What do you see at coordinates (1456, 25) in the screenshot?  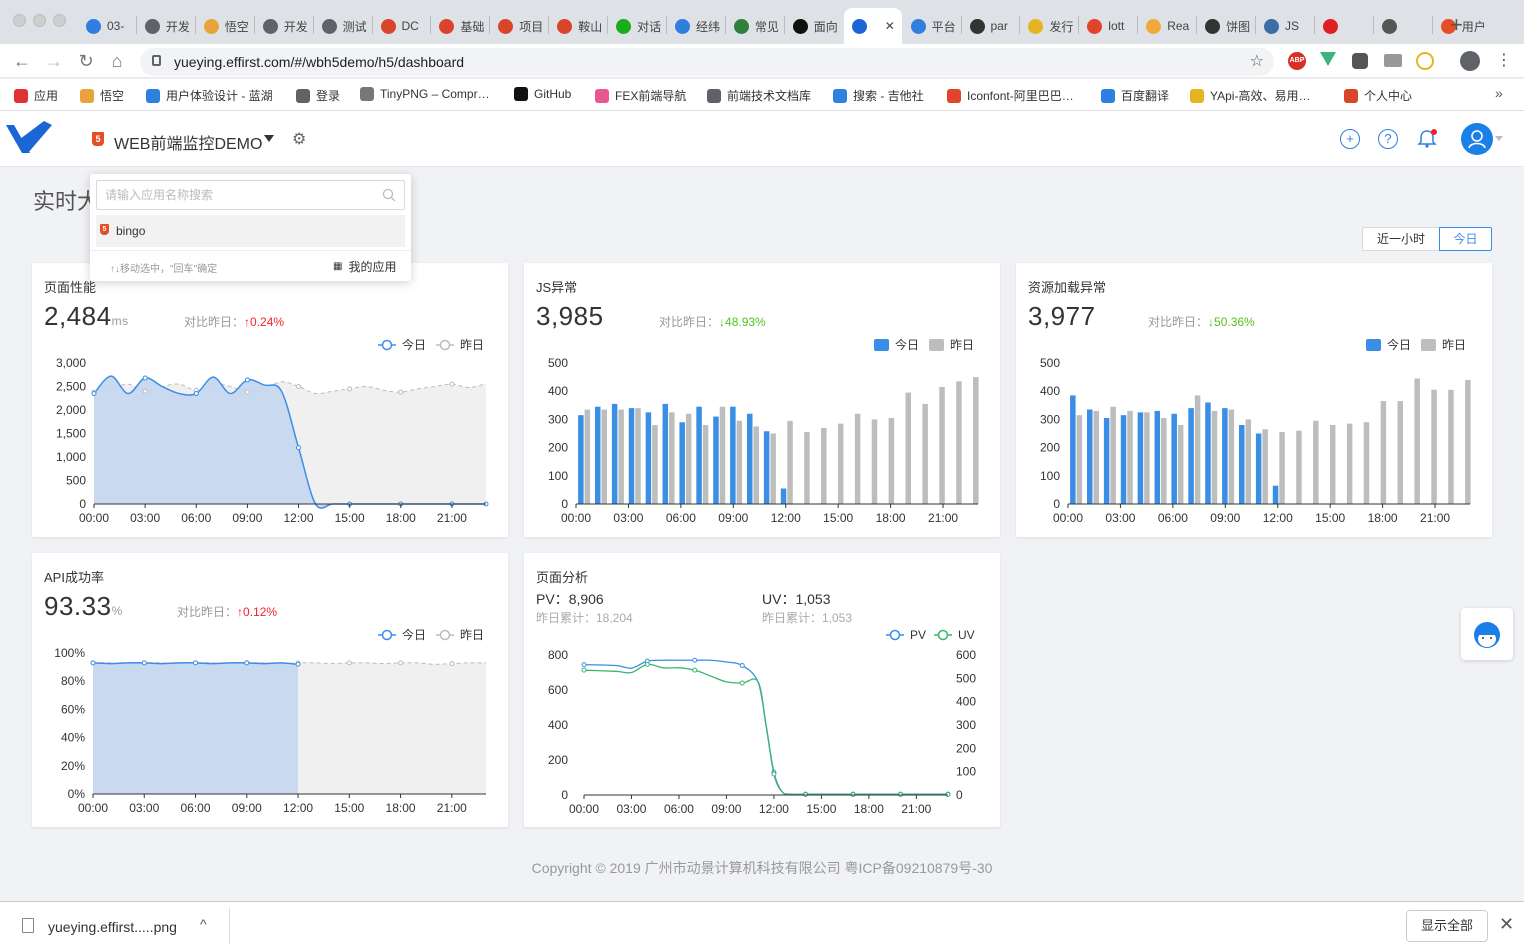 I see `new-tab-button: +` at bounding box center [1456, 25].